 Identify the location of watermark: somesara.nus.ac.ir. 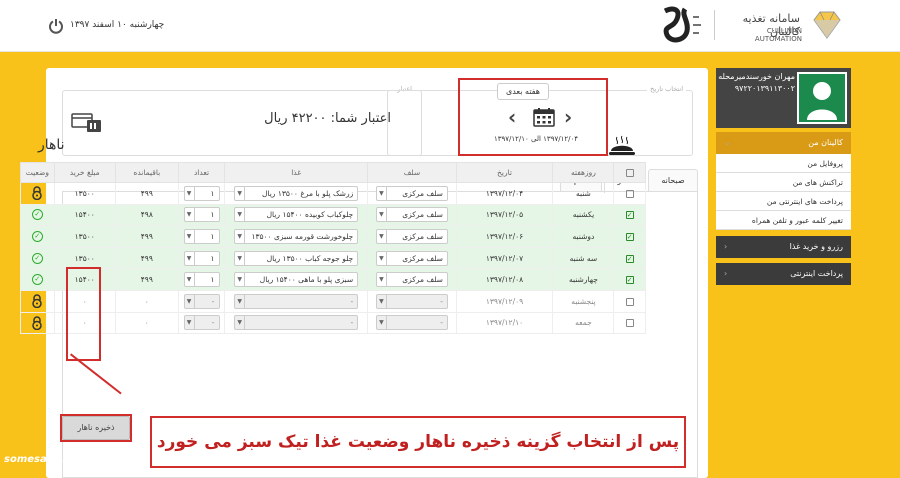
(58, 459).